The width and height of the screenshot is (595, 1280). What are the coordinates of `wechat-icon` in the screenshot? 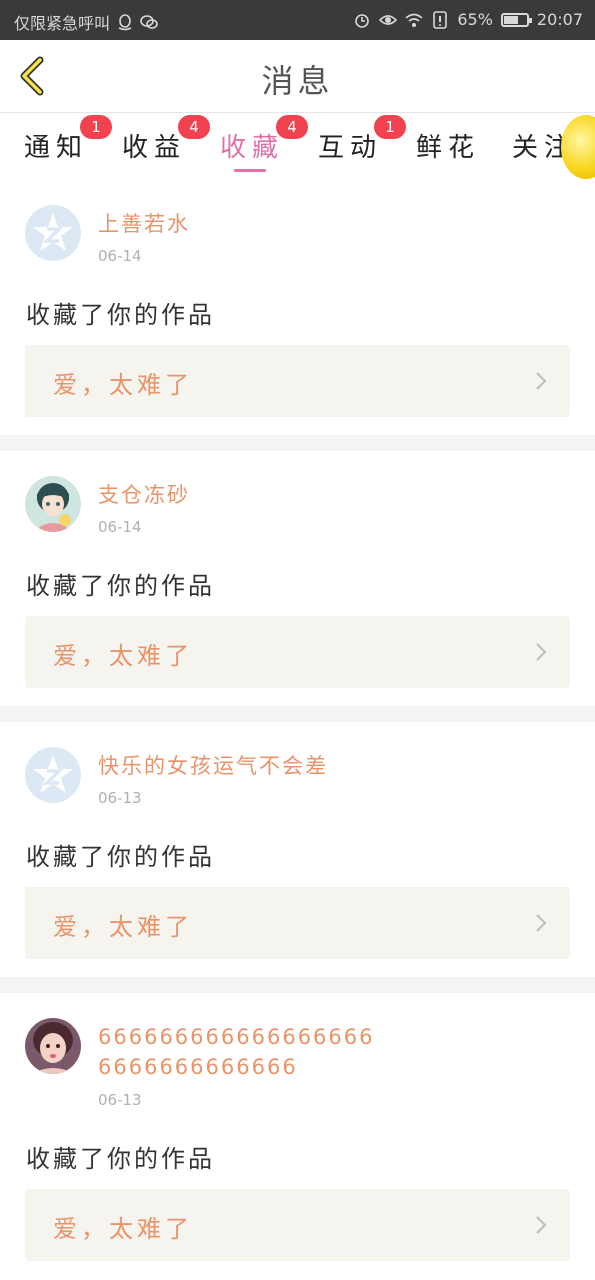 It's located at (149, 22).